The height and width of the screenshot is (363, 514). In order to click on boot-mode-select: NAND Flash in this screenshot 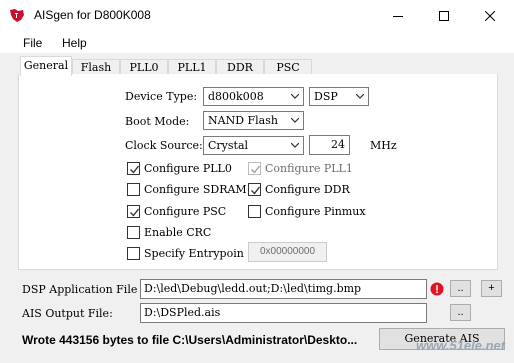, I will do `click(253, 120)`.